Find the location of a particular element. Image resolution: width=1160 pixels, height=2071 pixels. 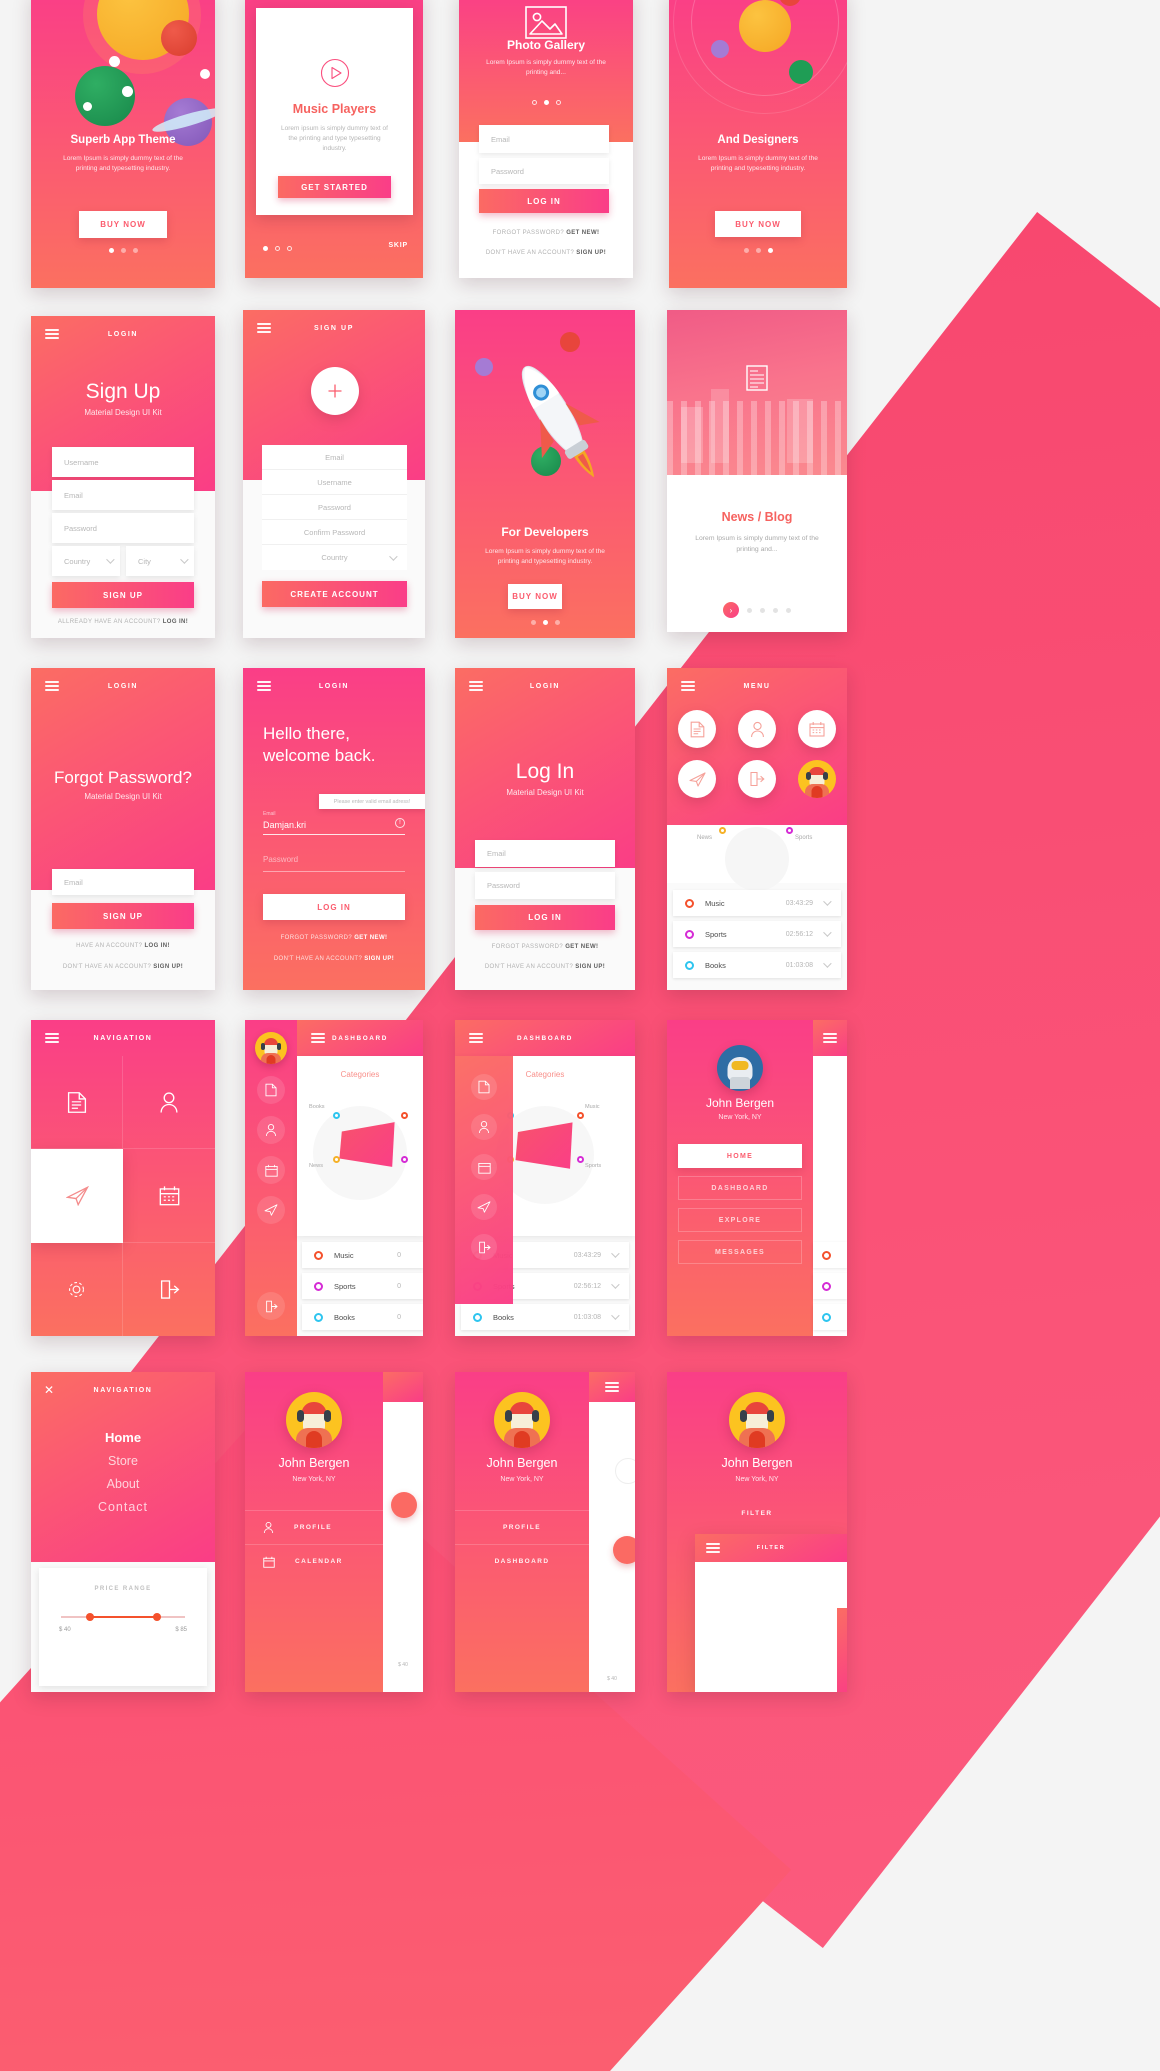

table-row: Books 01:03:08 is located at coordinates (545, 1317).